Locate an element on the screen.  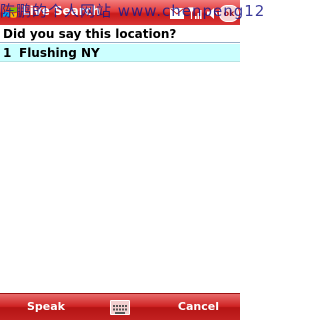
divider is located at coordinates (120, 42).